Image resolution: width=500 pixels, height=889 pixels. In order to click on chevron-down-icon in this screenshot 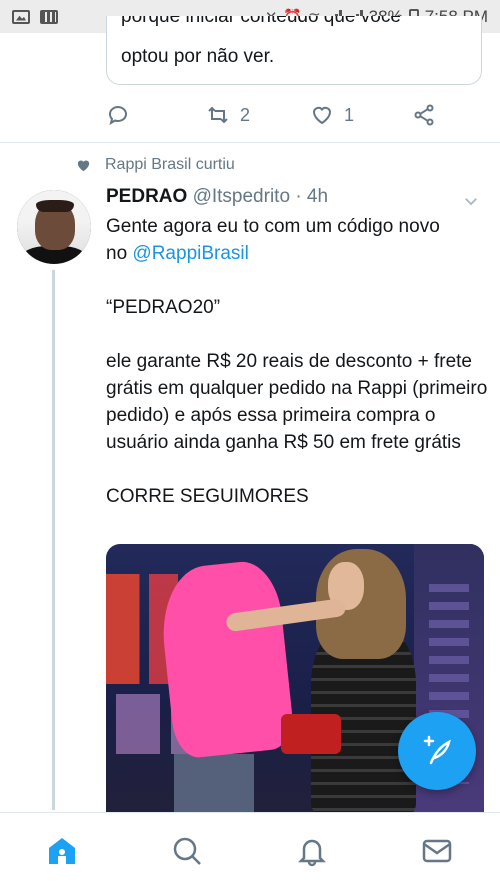, I will do `click(471, 201)`.